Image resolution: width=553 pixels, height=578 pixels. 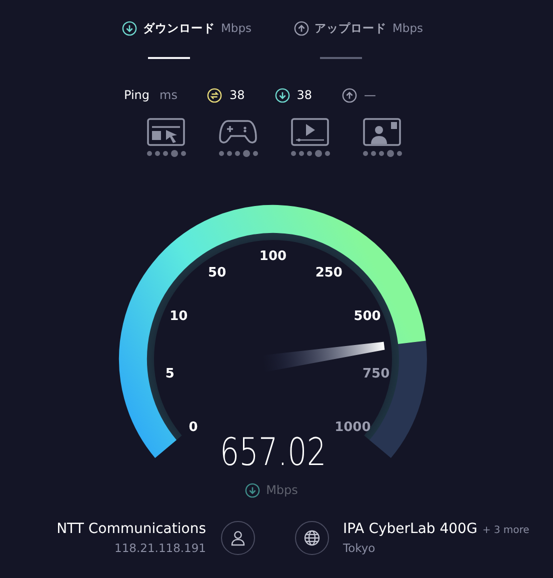 What do you see at coordinates (179, 316) in the screenshot?
I see `gauge-tick-label: 10` at bounding box center [179, 316].